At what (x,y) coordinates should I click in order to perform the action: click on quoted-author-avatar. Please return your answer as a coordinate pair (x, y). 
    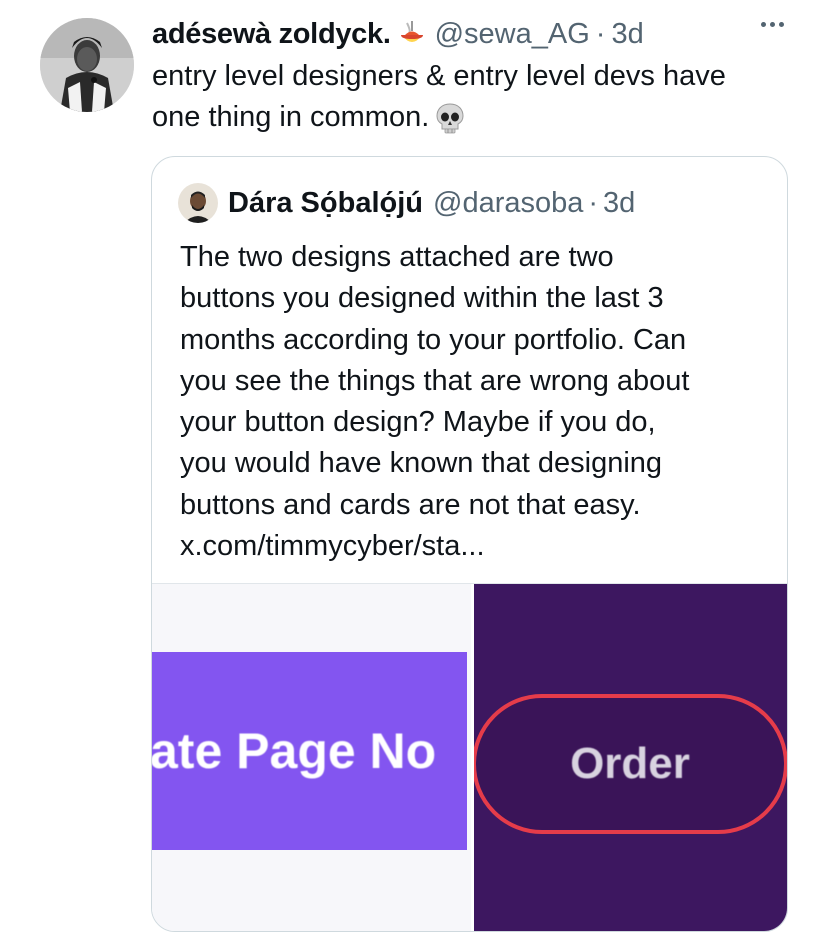
    Looking at the image, I should click on (198, 203).